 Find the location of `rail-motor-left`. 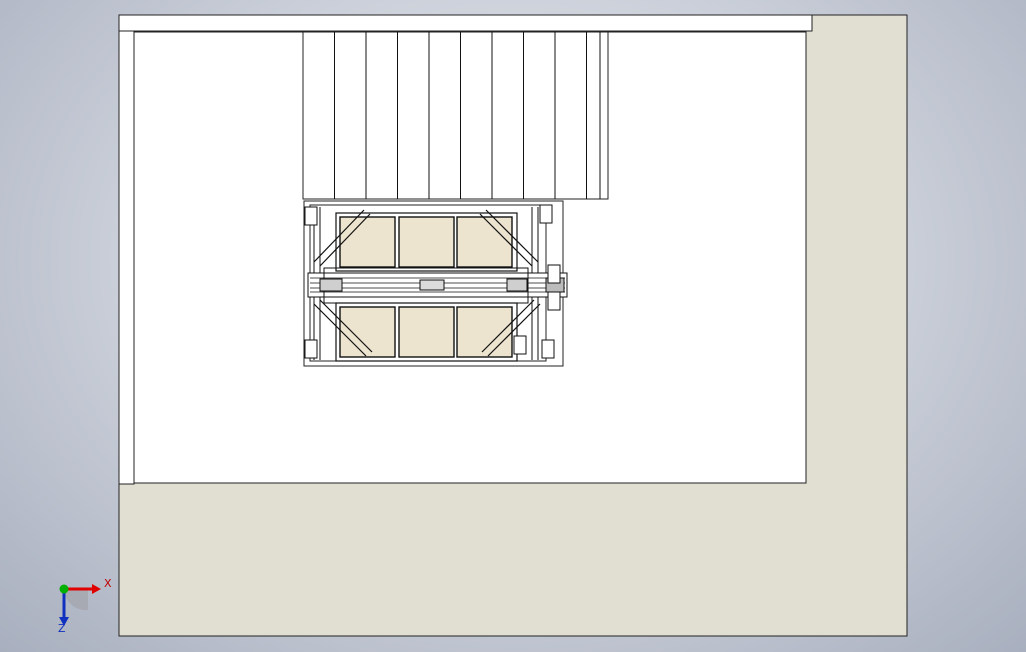

rail-motor-left is located at coordinates (331, 285).